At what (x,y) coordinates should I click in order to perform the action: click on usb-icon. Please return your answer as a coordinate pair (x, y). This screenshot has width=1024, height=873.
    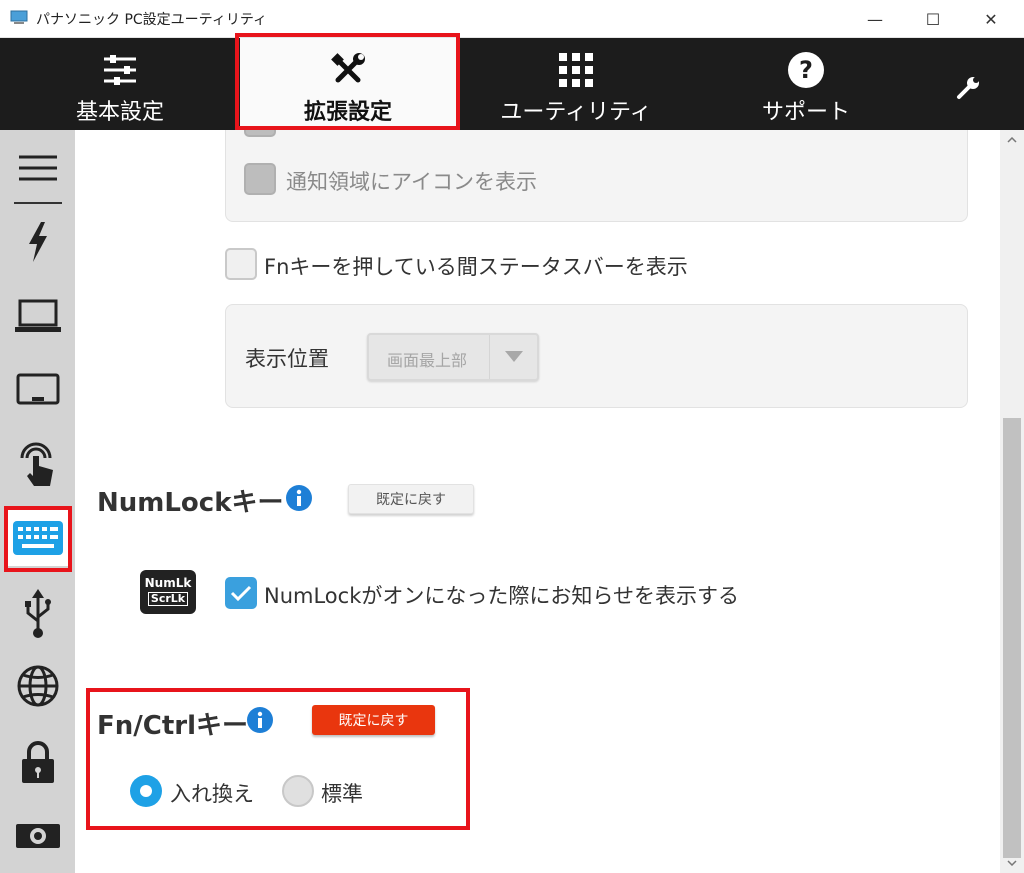
    Looking at the image, I should click on (38, 614).